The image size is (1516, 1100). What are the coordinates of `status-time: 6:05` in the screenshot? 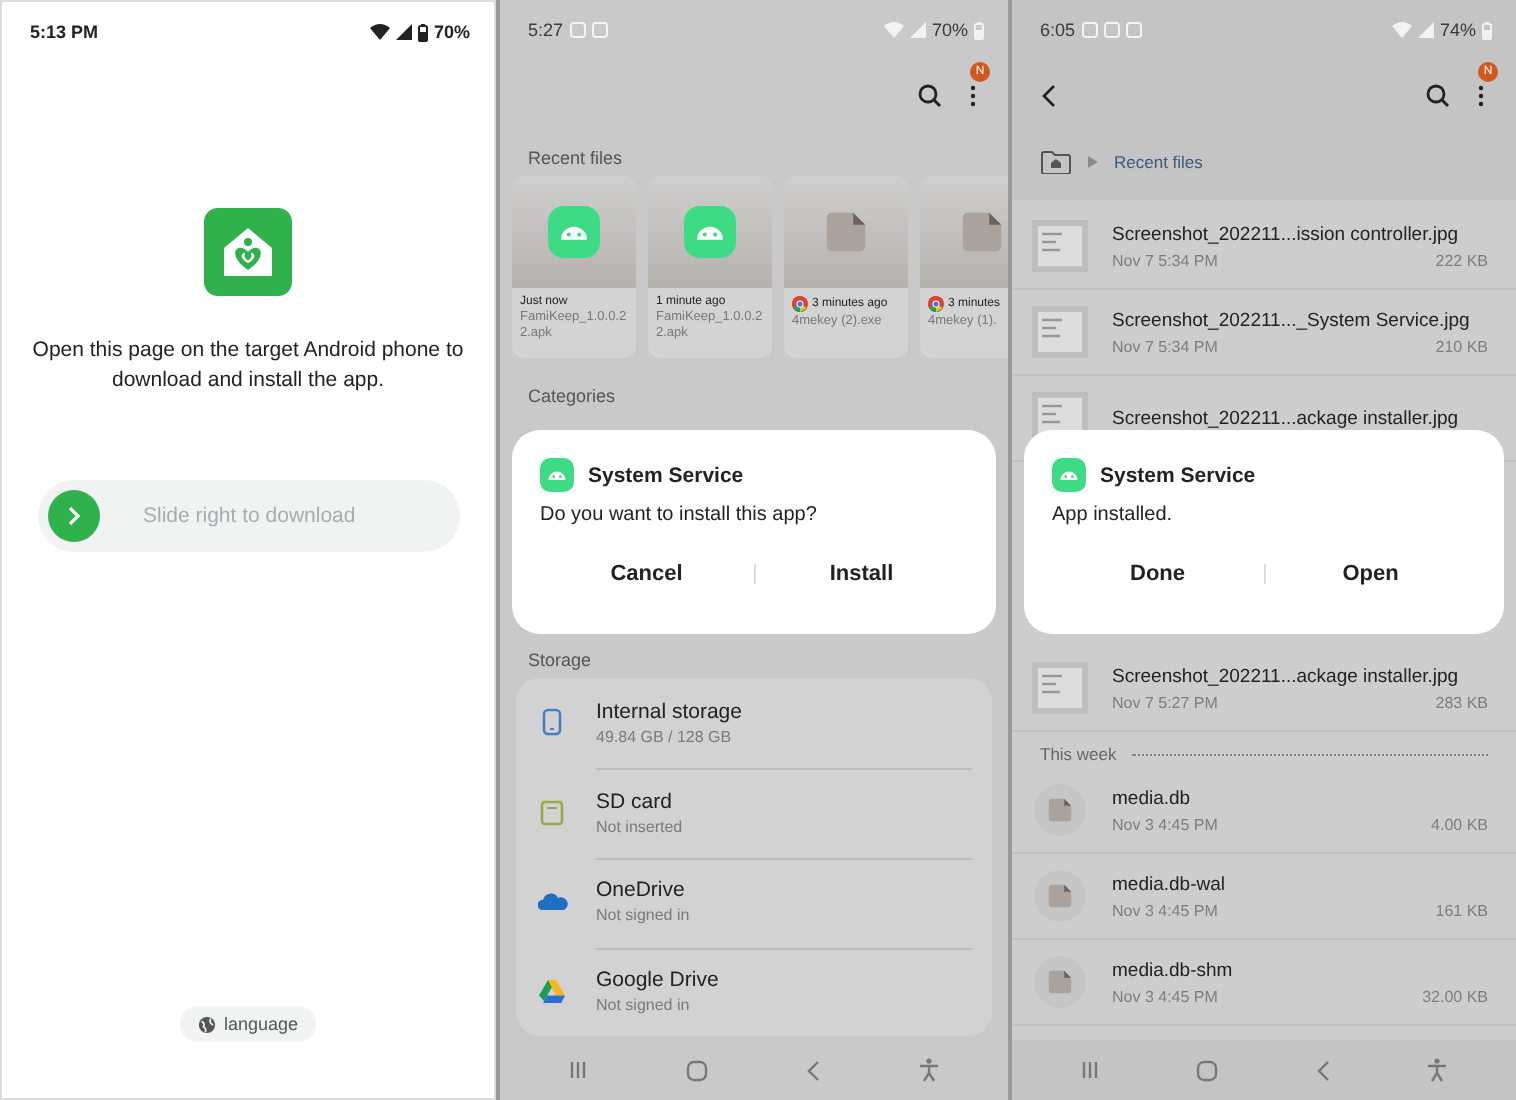 It's located at (1058, 30).